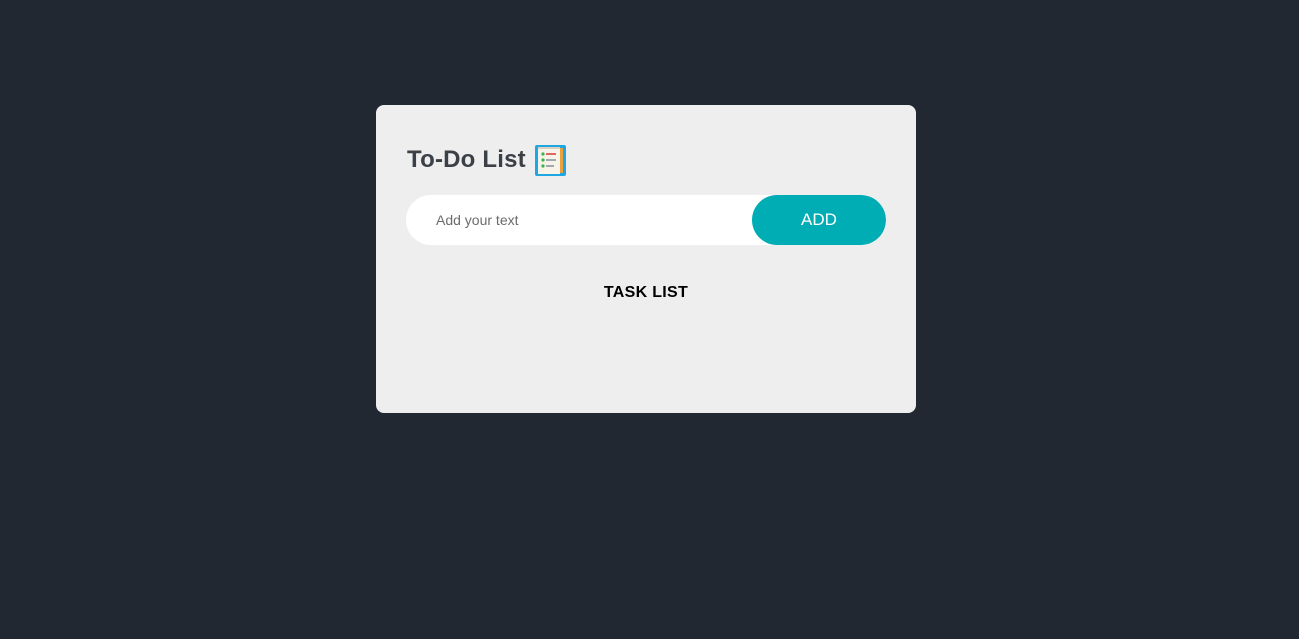 The height and width of the screenshot is (639, 1299). What do you see at coordinates (819, 220) in the screenshot?
I see `add-button: ADD` at bounding box center [819, 220].